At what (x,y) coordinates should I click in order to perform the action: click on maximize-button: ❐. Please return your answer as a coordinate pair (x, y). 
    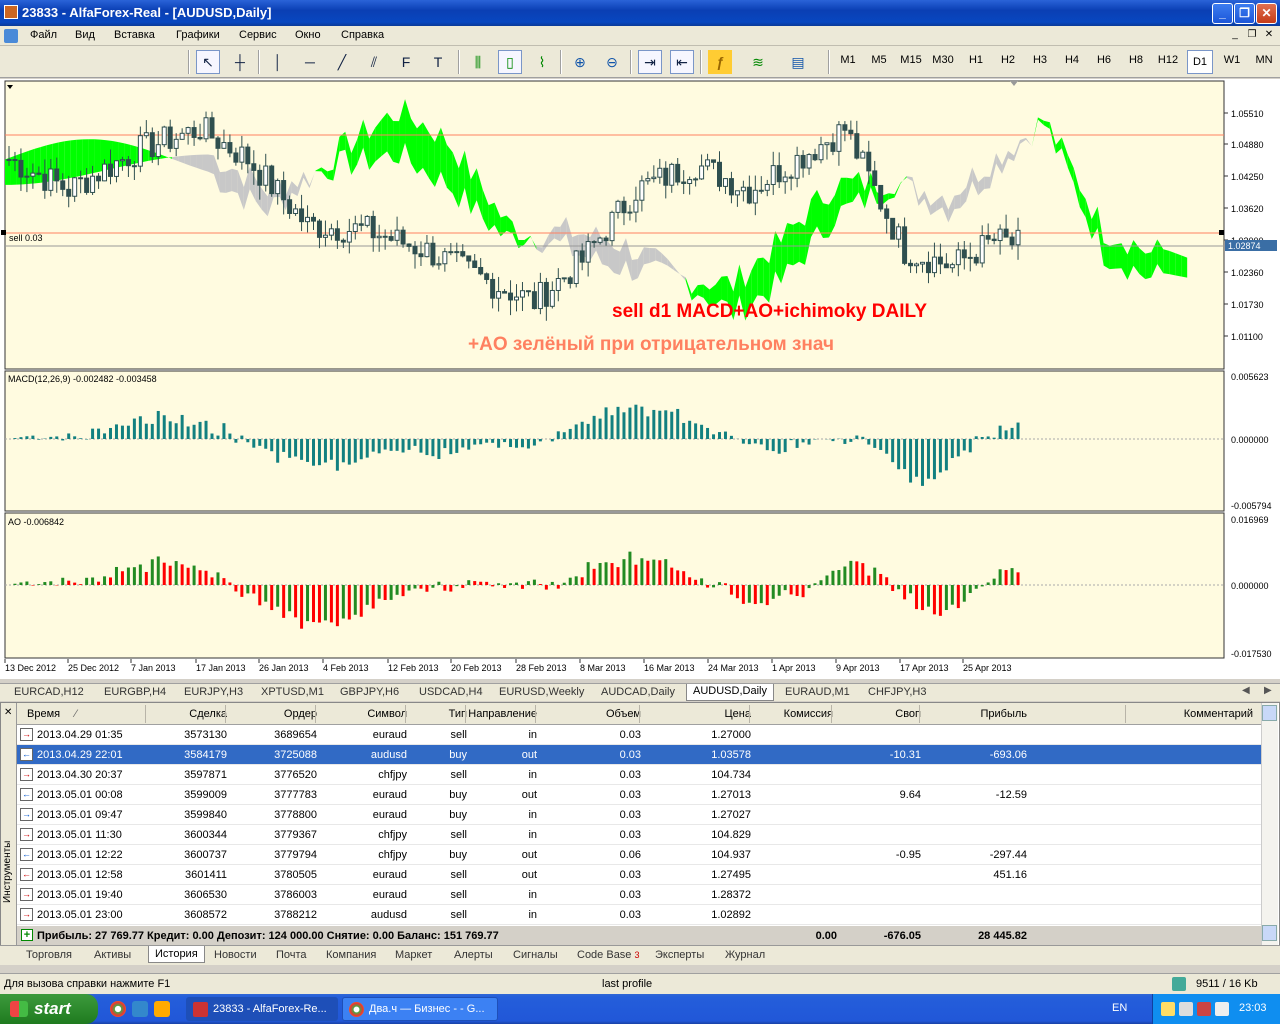
    Looking at the image, I should click on (1244, 13).